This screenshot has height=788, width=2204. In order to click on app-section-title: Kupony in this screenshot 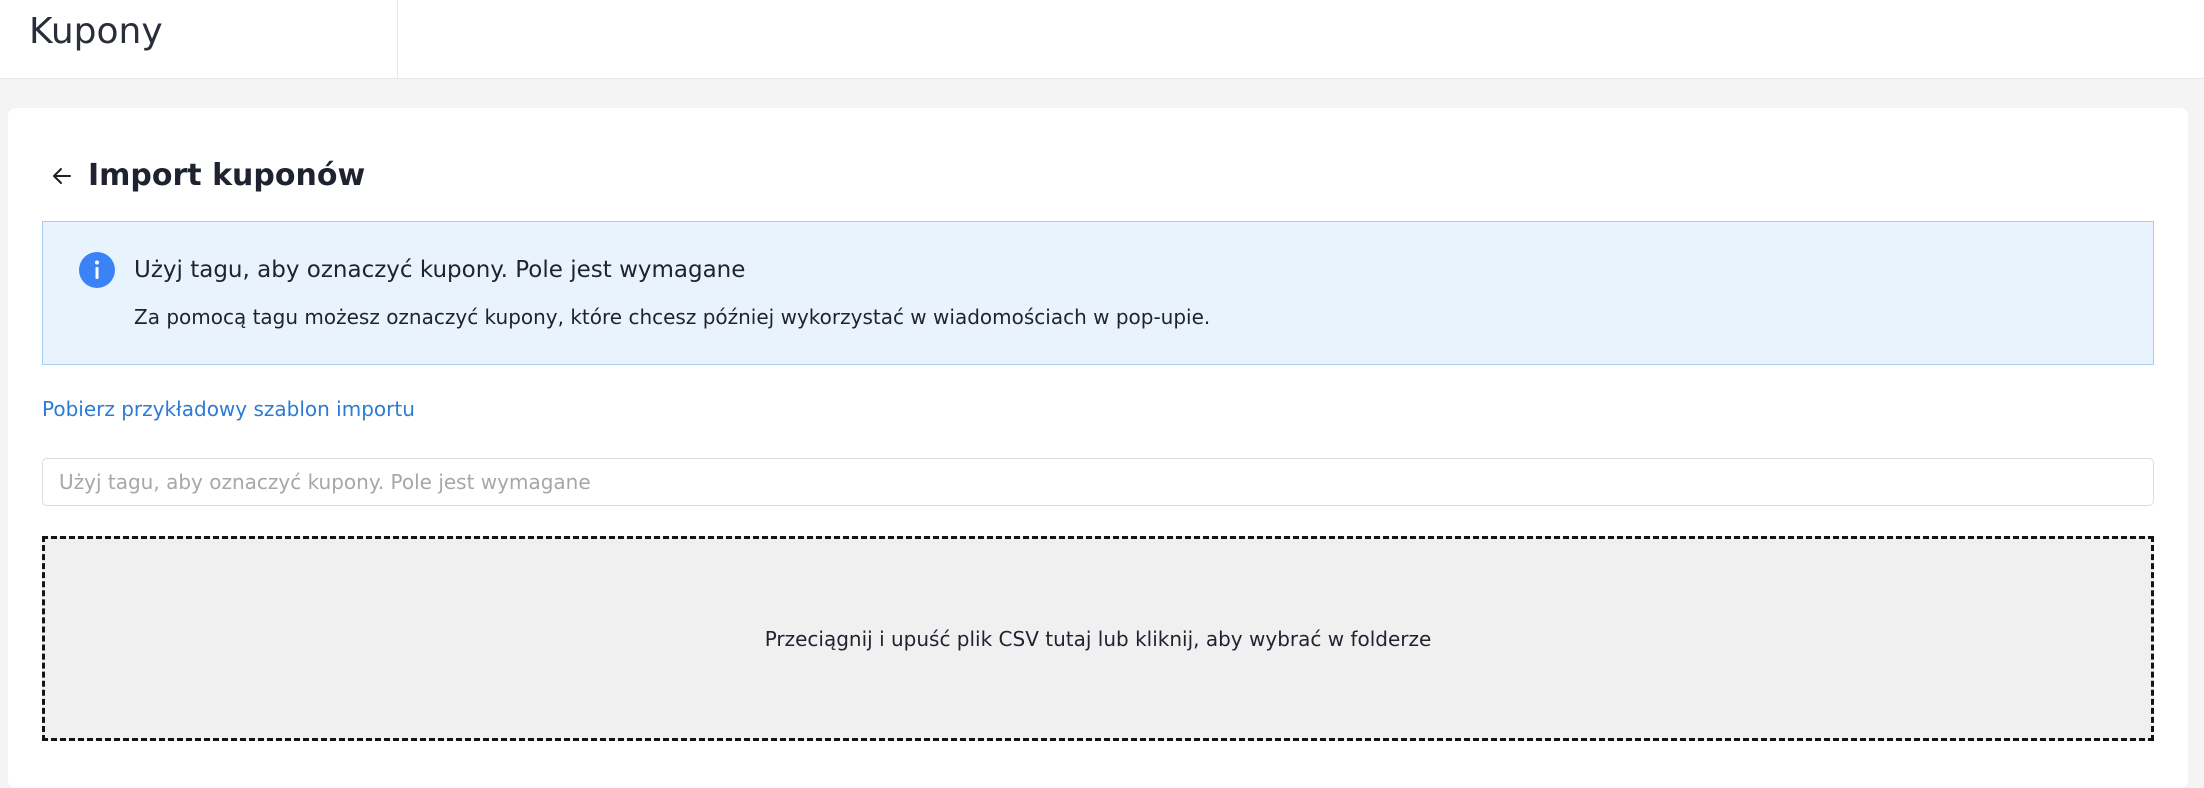, I will do `click(96, 31)`.